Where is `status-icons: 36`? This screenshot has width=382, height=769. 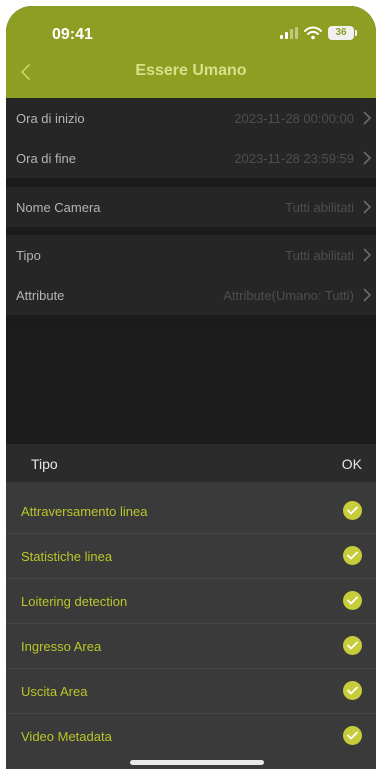 status-icons: 36 is located at coordinates (318, 33).